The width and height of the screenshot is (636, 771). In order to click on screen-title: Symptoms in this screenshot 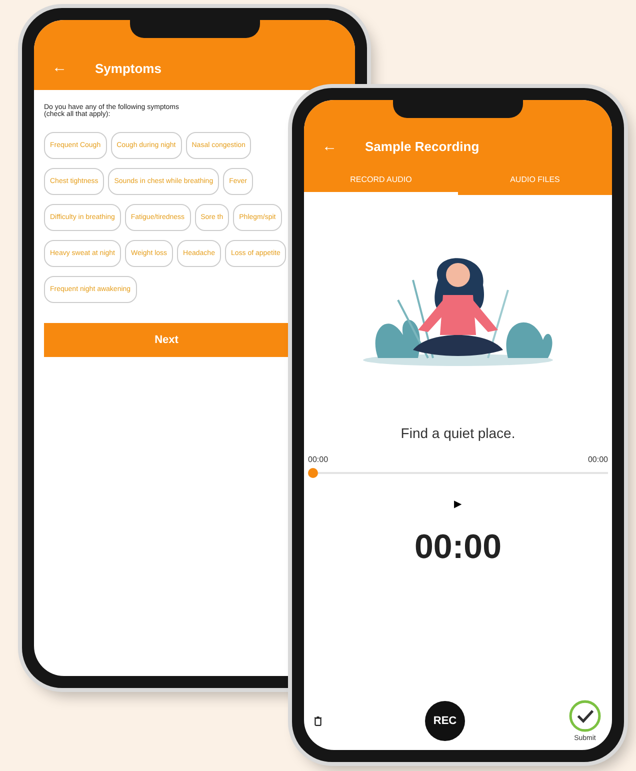, I will do `click(128, 68)`.